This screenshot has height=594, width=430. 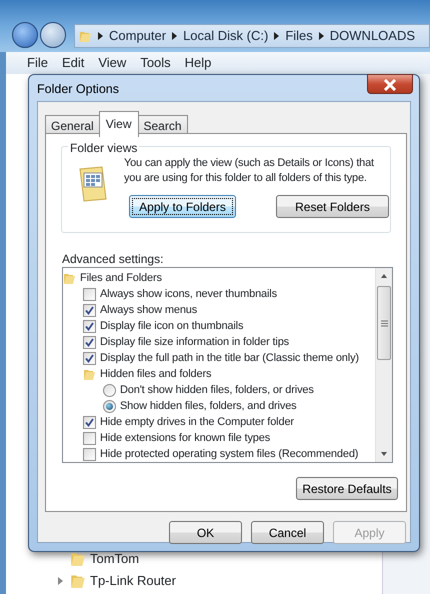 I want to click on breadcrumb-item: Local Disk (C:), so click(x=225, y=36).